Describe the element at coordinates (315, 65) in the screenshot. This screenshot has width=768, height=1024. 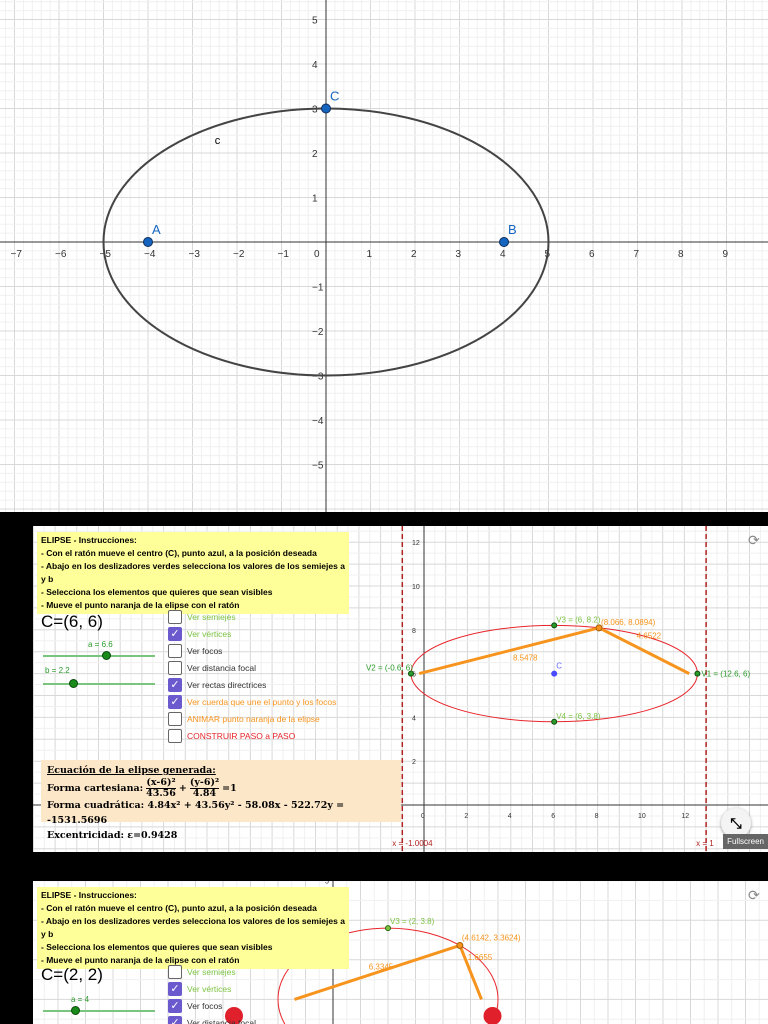
I see `y-tick-label: 4` at that location.